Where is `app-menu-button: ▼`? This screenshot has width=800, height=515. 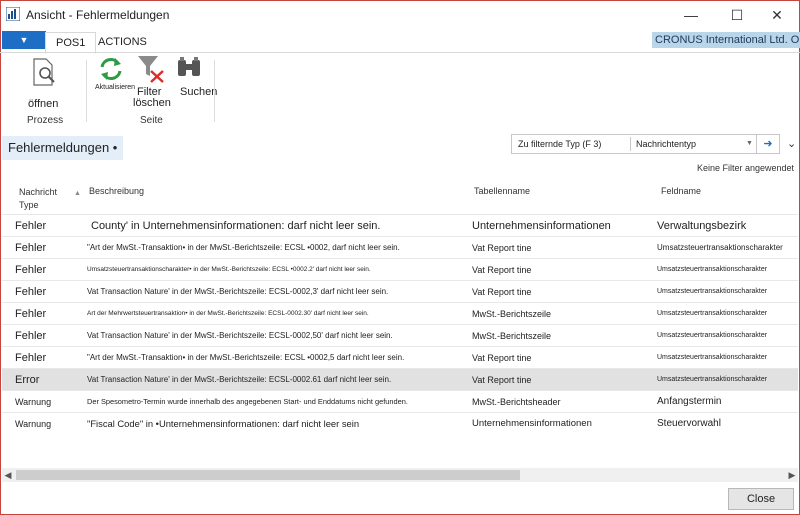 app-menu-button: ▼ is located at coordinates (24, 40).